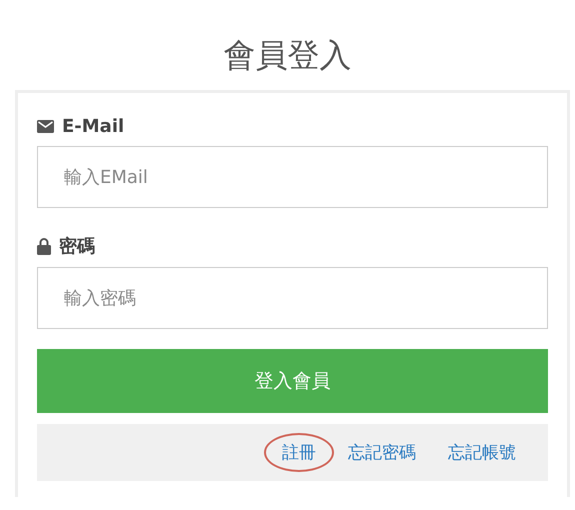 Image resolution: width=575 pixels, height=510 pixels. Describe the element at coordinates (77, 246) in the screenshot. I see `field-label: 密碼` at that location.